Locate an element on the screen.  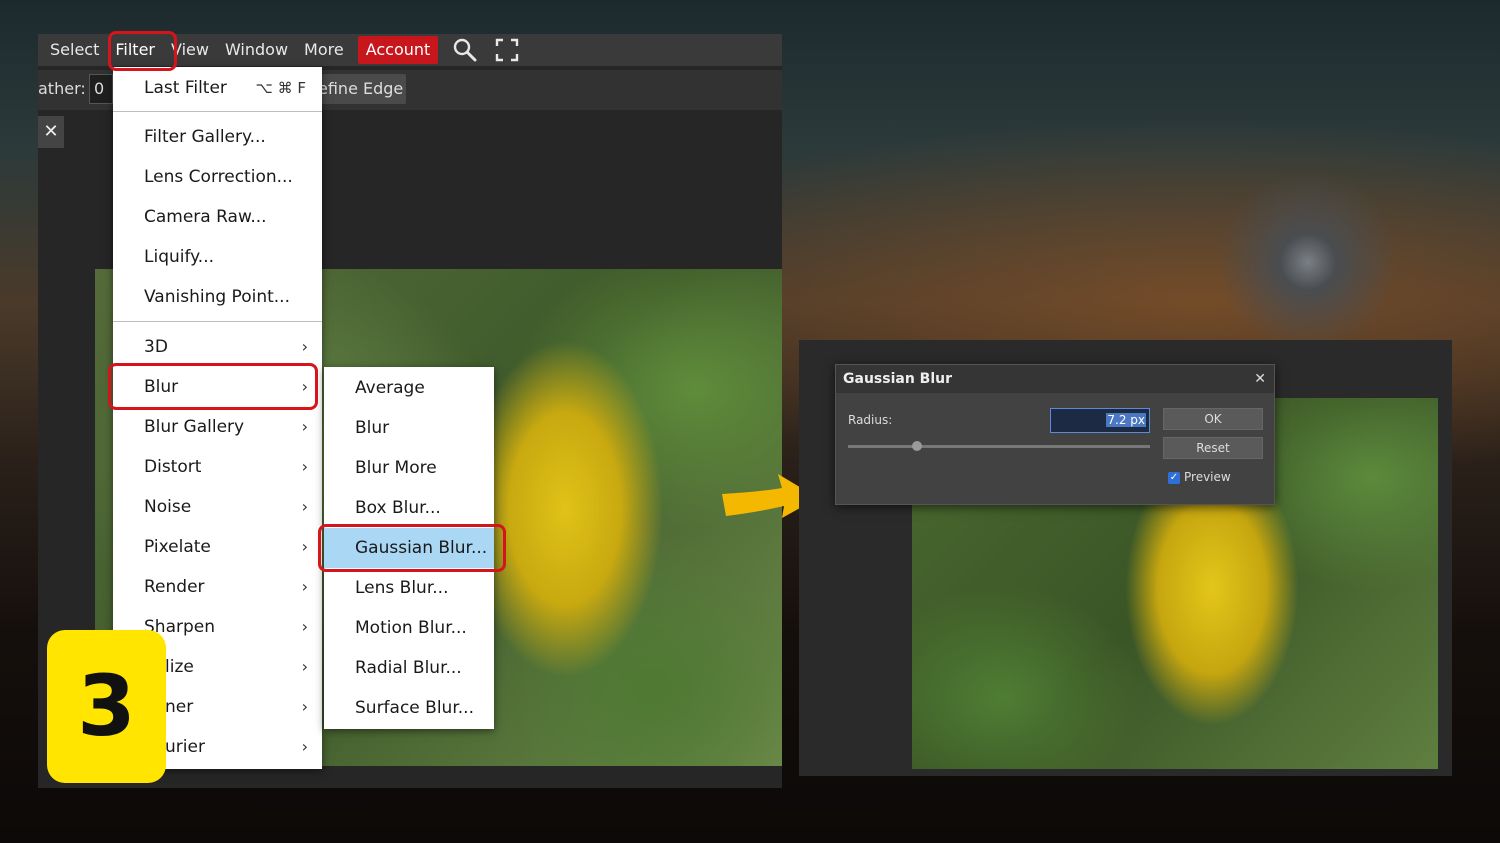
menu-item-label: Distort is located at coordinates (173, 467).